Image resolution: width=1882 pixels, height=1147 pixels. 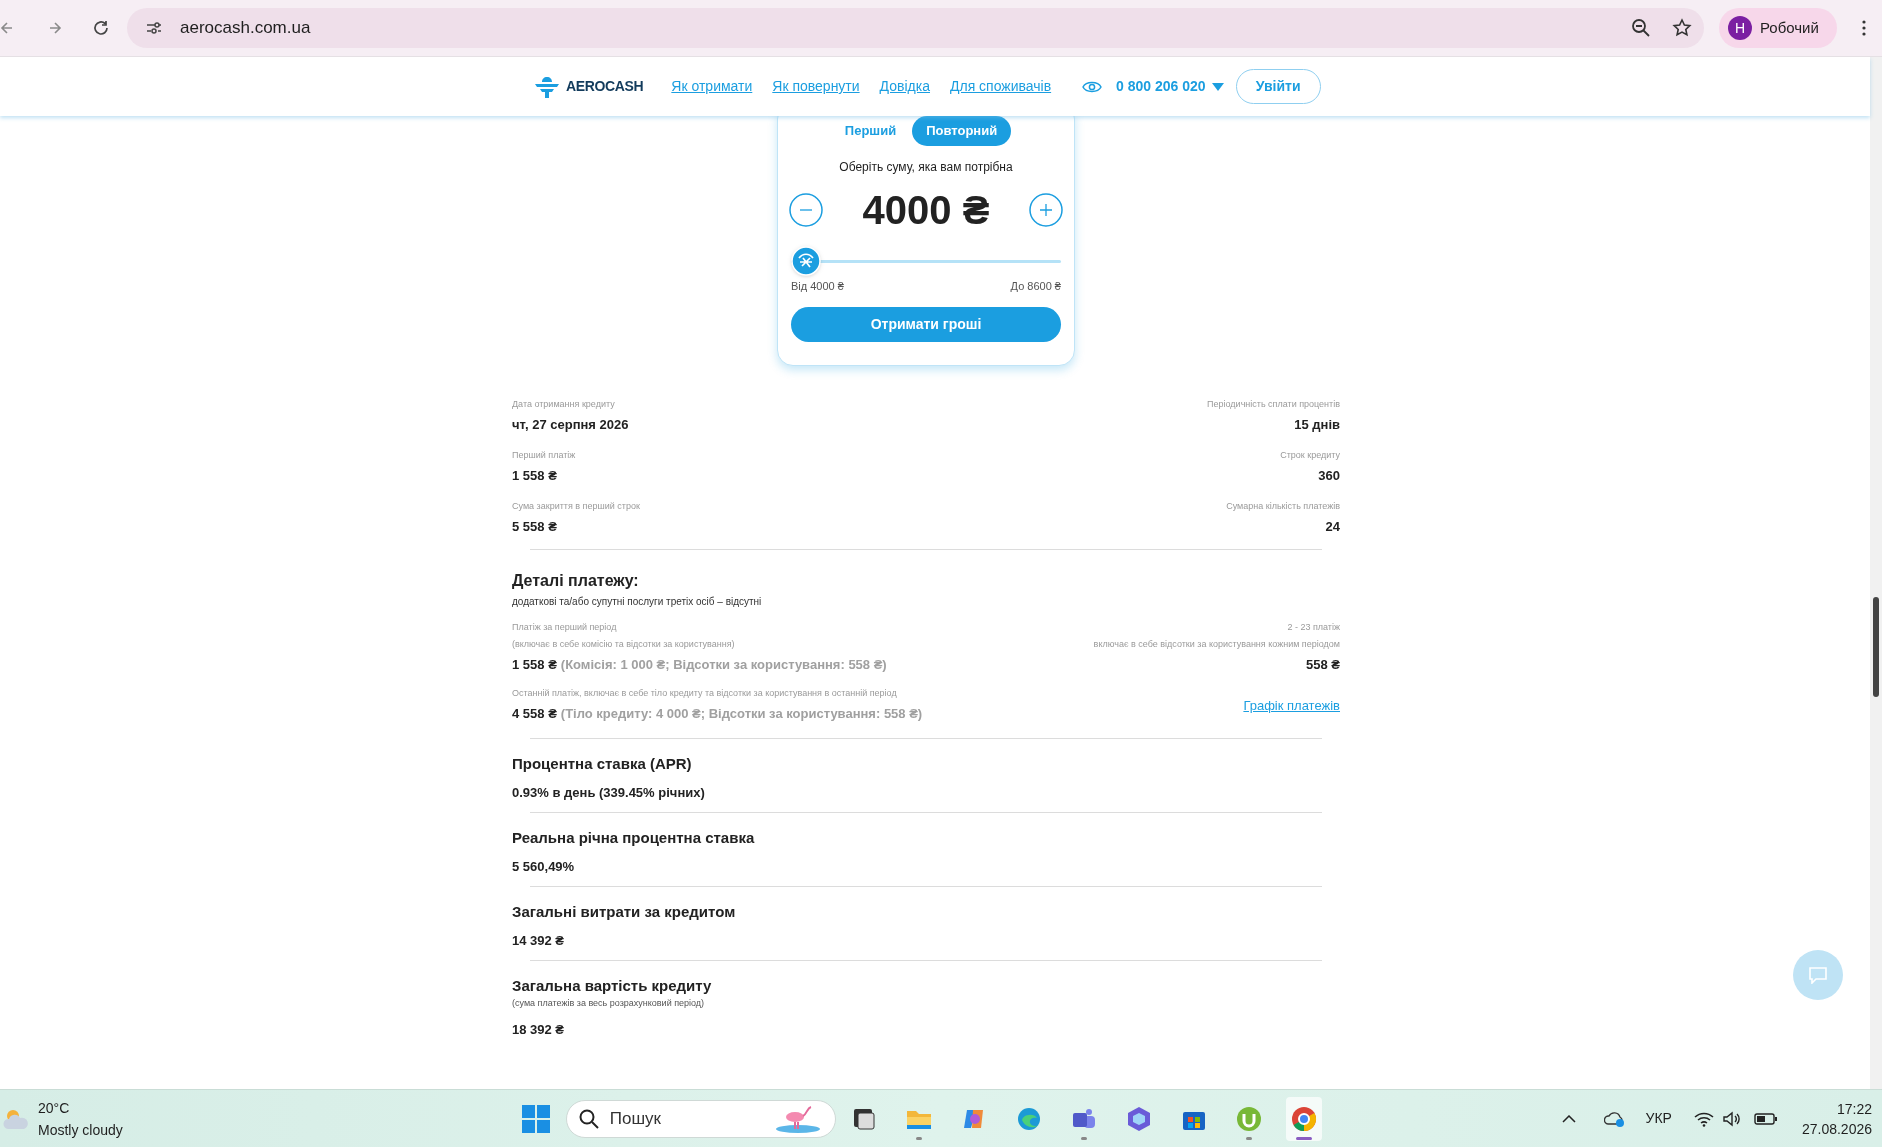 I want to click on nav-link: Для споживачів, so click(x=1001, y=86).